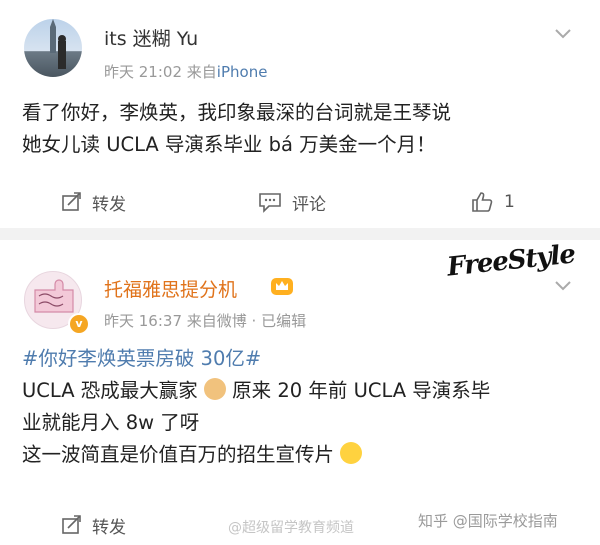  What do you see at coordinates (309, 204) in the screenshot?
I see `comment-label: 评论` at bounding box center [309, 204].